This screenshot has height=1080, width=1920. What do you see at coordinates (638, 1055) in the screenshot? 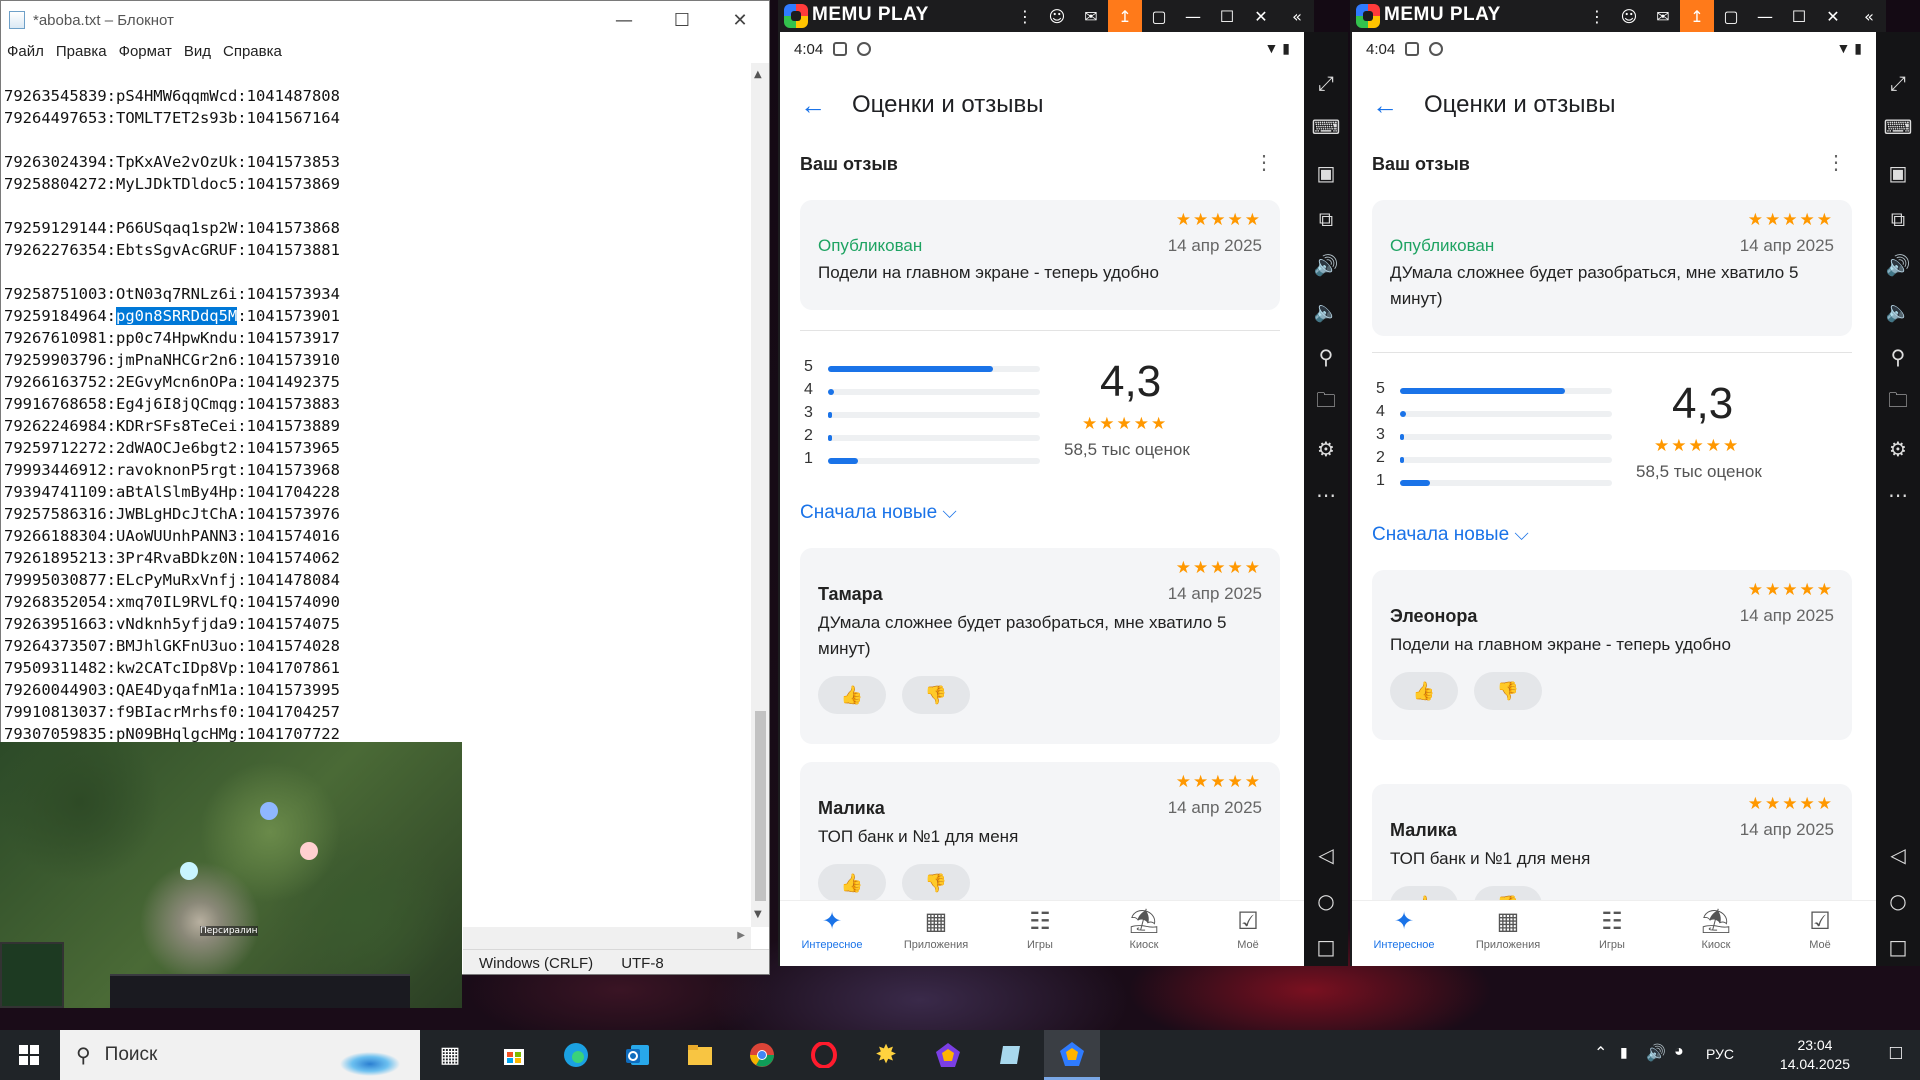
I see `outlook-icon` at bounding box center [638, 1055].